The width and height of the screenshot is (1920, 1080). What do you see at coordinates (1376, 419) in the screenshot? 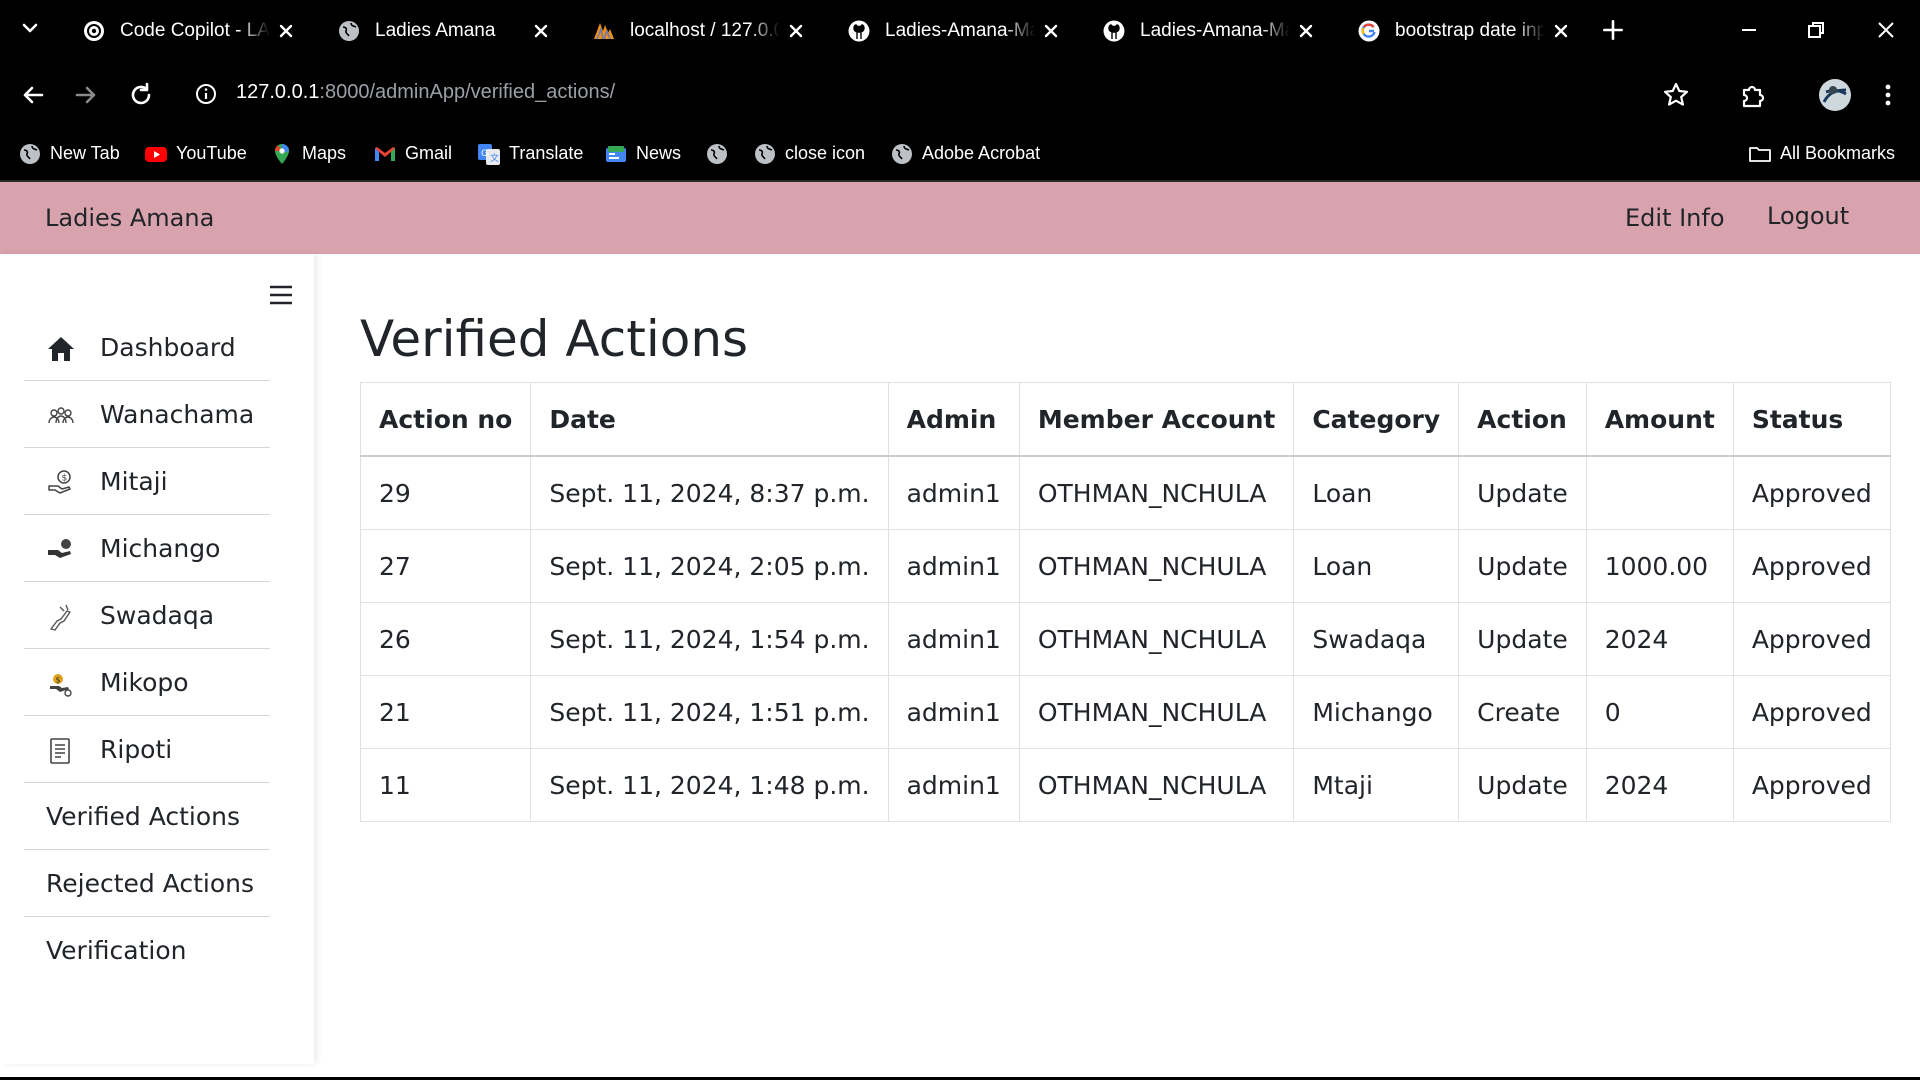
I see `column-header: Category` at bounding box center [1376, 419].